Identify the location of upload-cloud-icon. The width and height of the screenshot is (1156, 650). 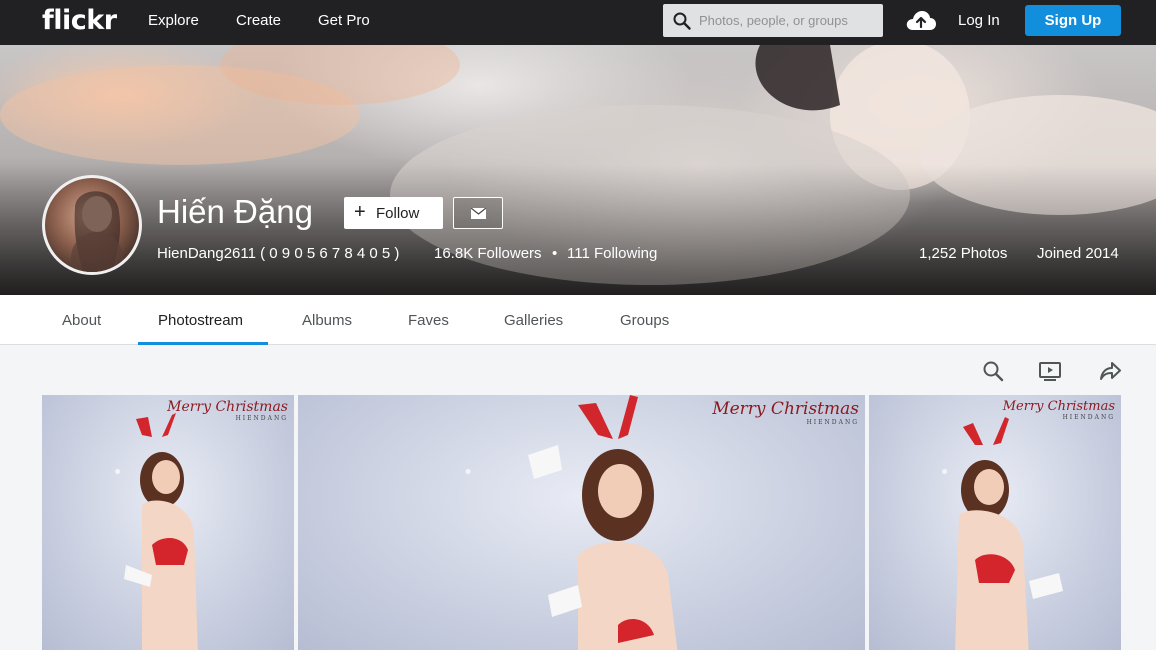
(921, 20).